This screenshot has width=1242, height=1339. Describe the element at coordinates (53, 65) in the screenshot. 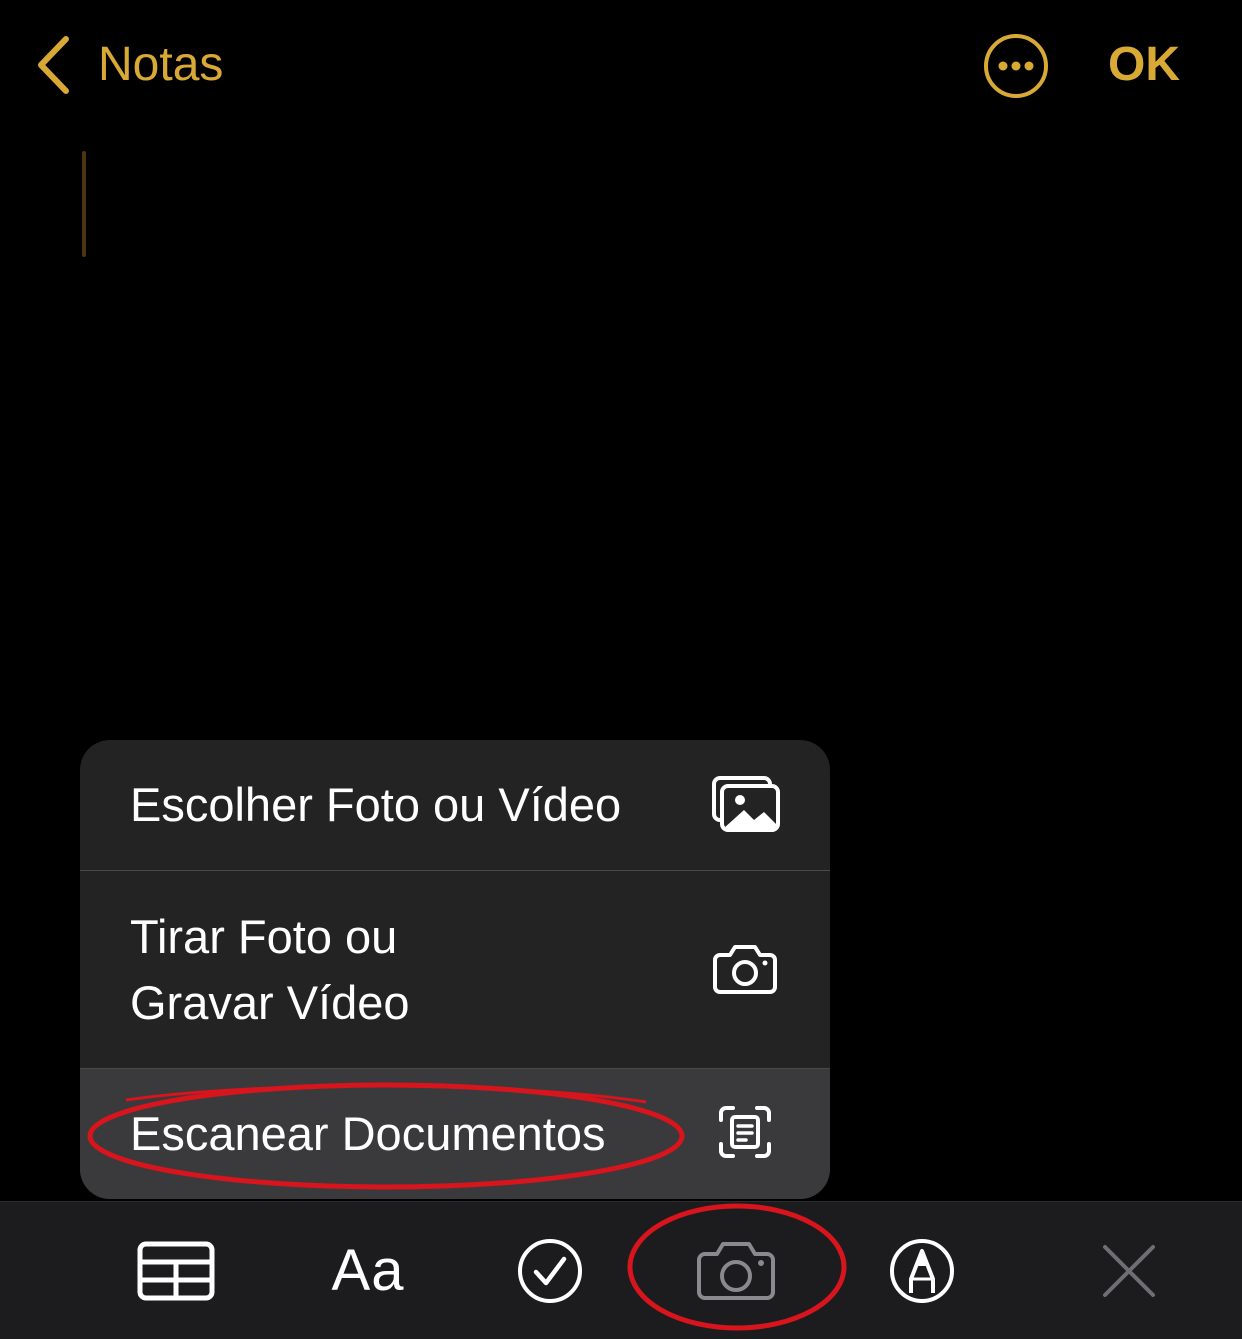

I see `chevron-left-icon` at that location.